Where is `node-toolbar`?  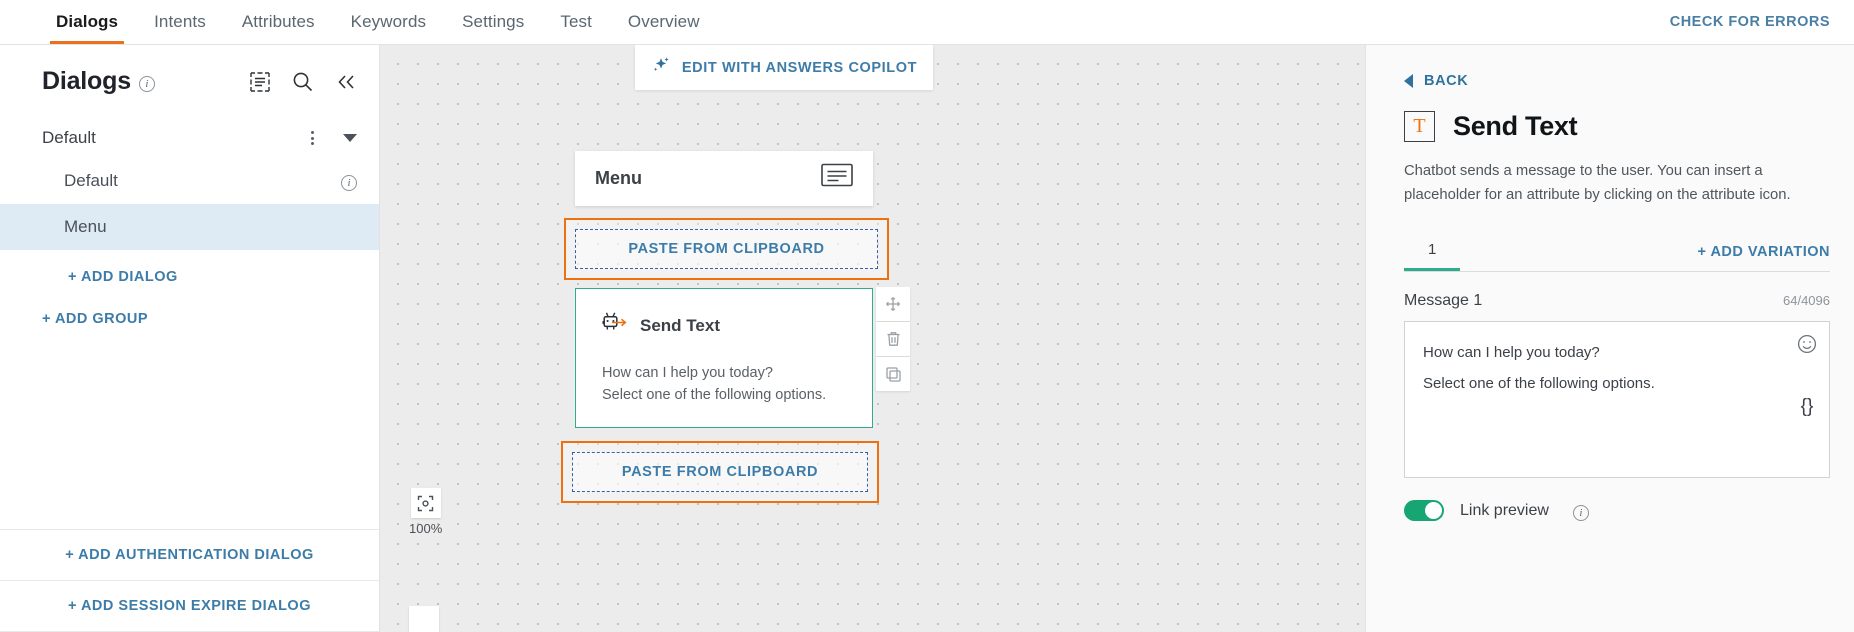 node-toolbar is located at coordinates (893, 339).